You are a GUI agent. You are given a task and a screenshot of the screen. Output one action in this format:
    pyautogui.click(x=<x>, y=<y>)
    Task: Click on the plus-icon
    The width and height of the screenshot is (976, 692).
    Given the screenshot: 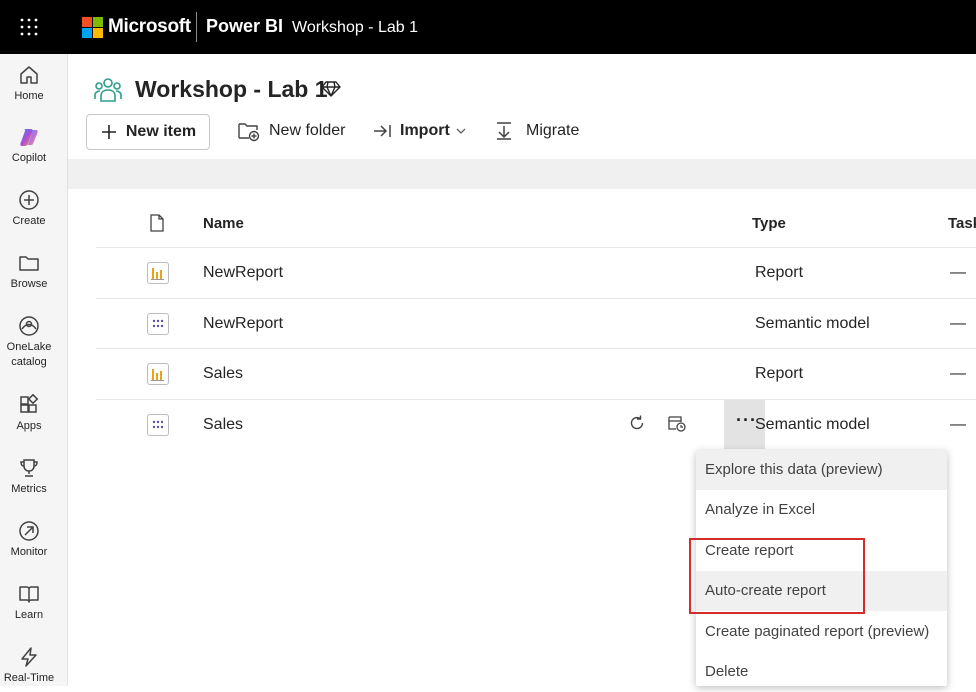 What is the action you would take?
    pyautogui.click(x=108, y=132)
    